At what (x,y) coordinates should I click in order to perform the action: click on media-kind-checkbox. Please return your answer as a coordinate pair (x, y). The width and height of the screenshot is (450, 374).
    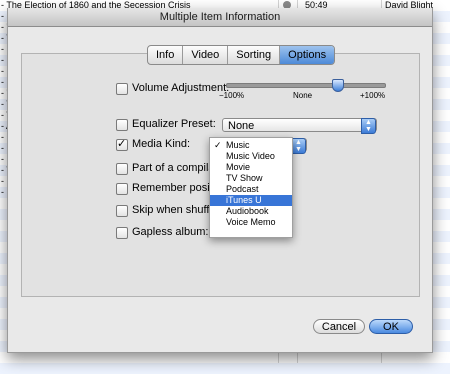
    Looking at the image, I should click on (122, 144).